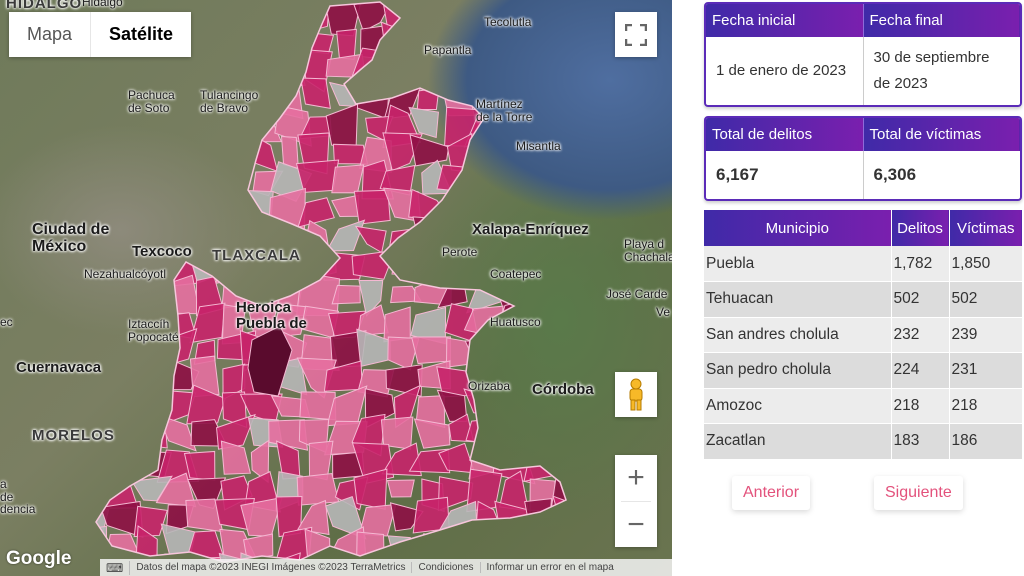 The image size is (1024, 576). Describe the element at coordinates (140, 34) in the screenshot. I see `satellite-type-button: Satélite` at that location.